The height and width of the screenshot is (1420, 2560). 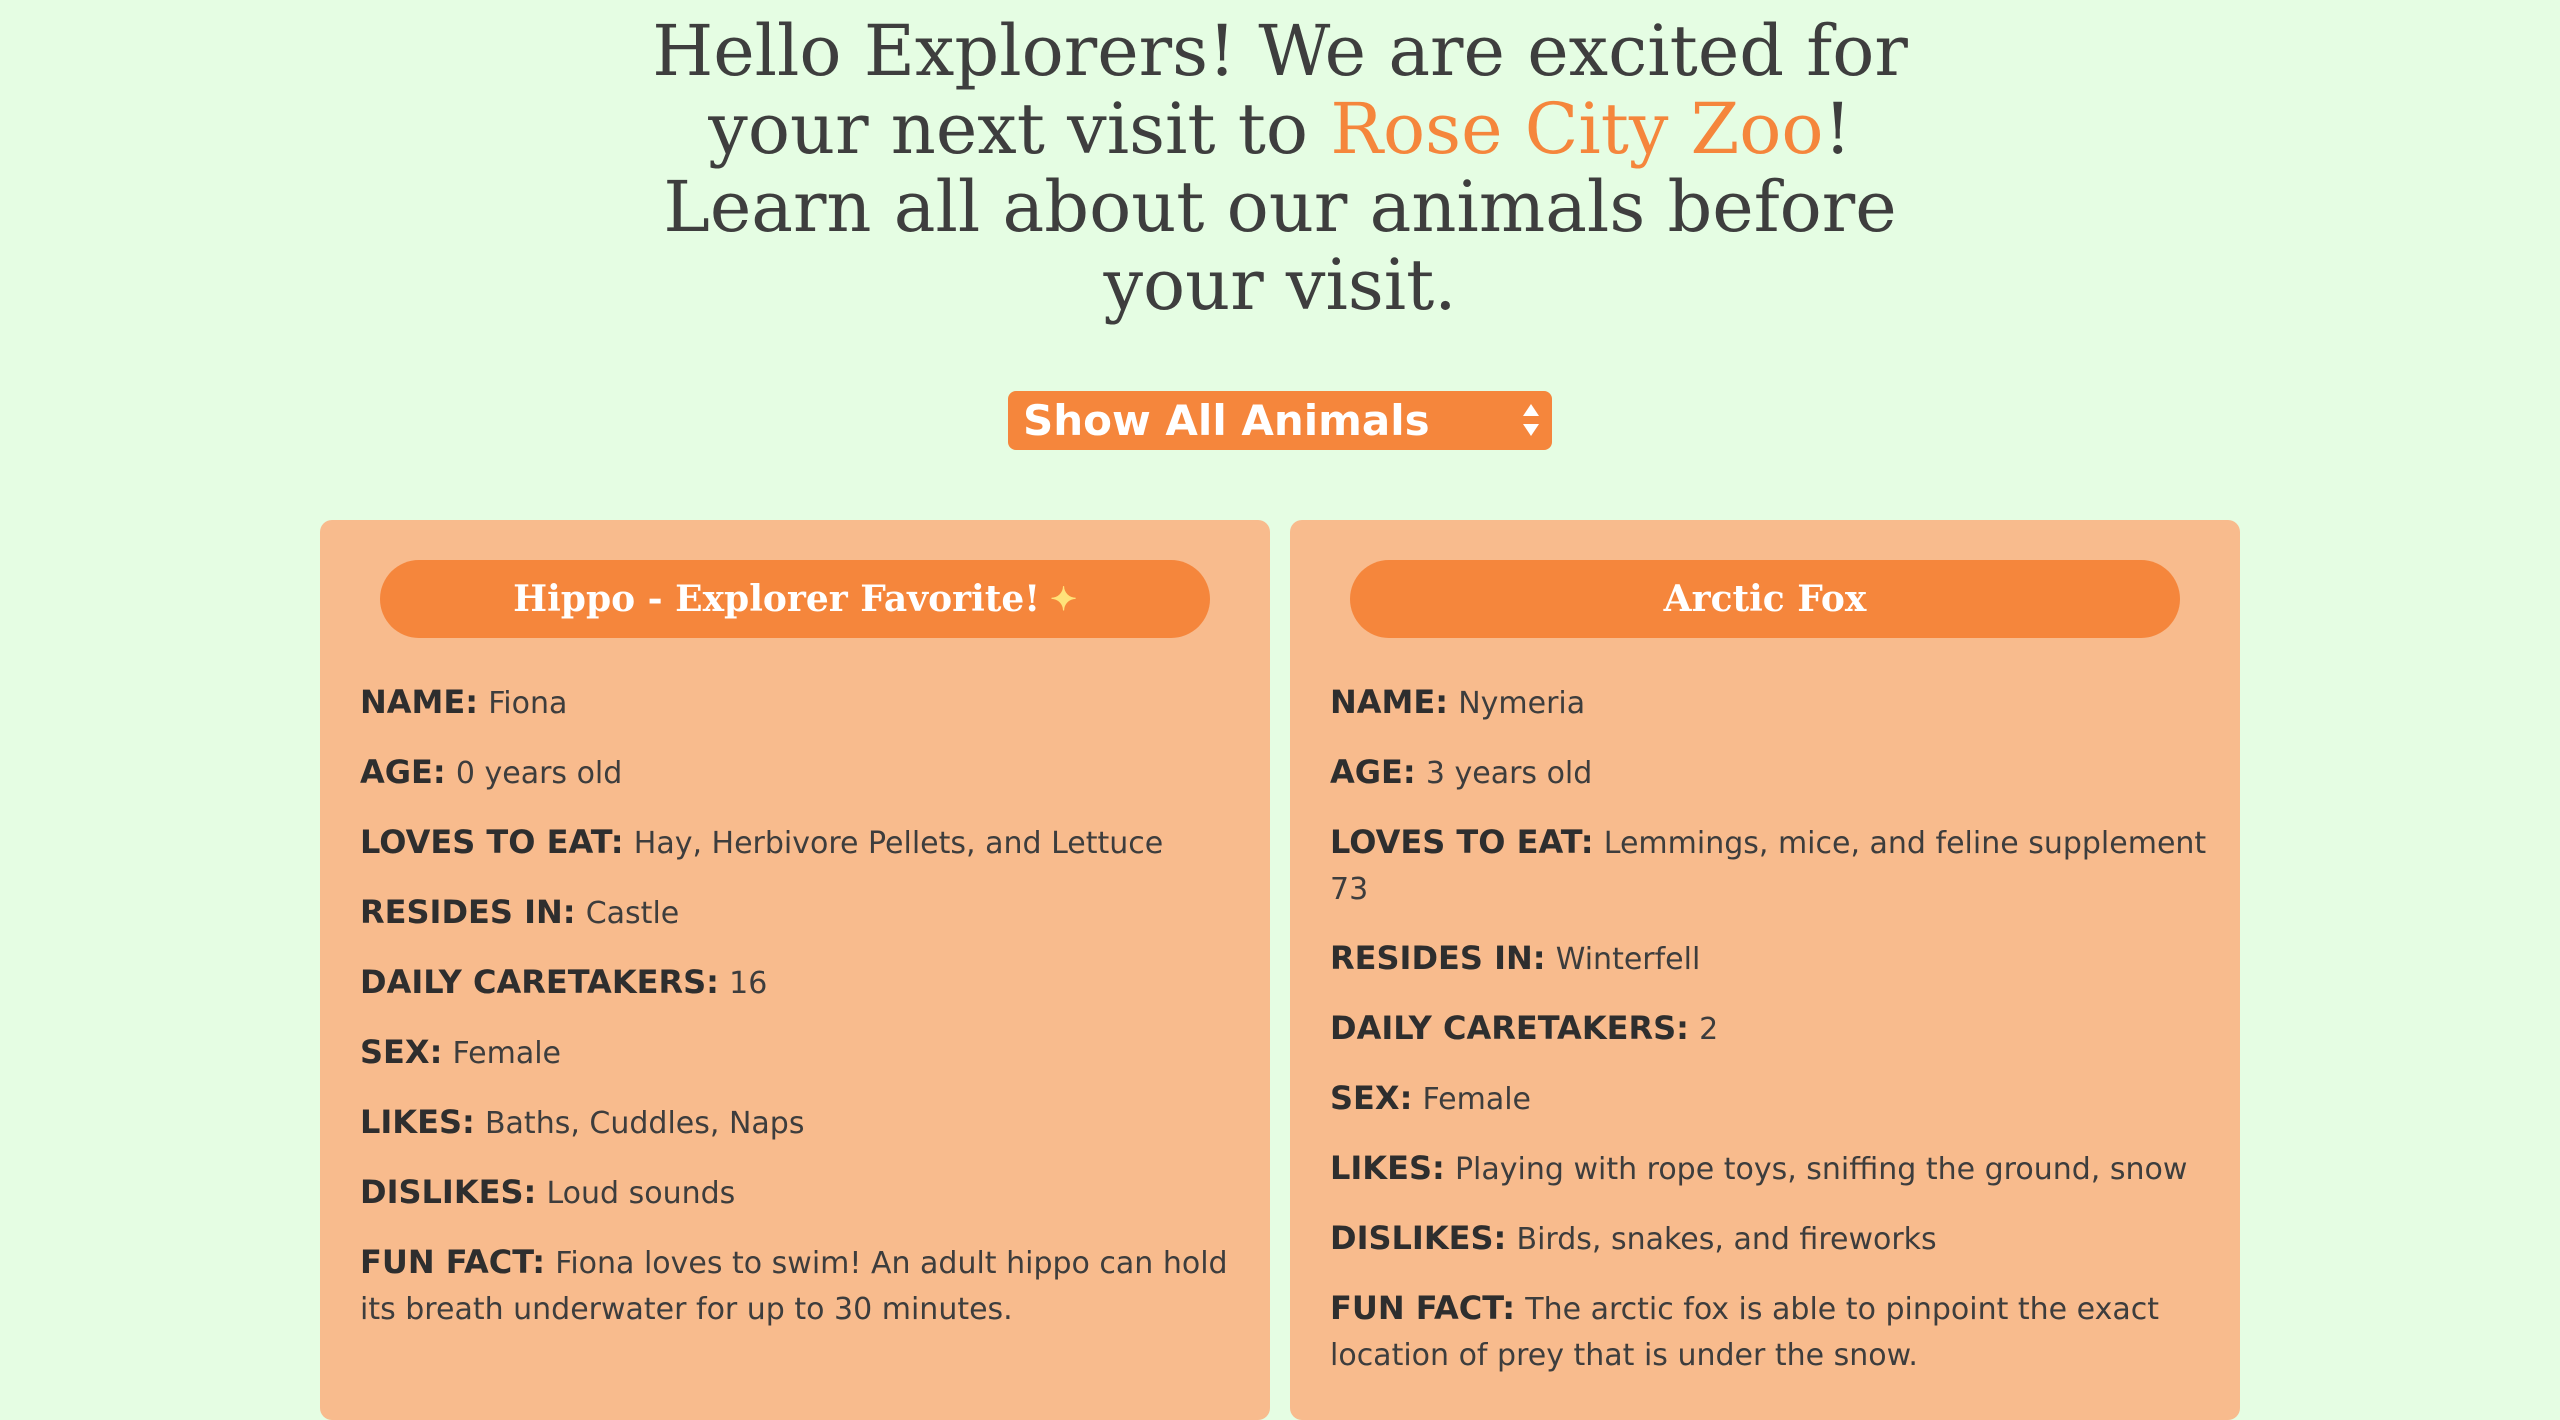 I want to click on fact-value: Nymeria, so click(x=1522, y=703).